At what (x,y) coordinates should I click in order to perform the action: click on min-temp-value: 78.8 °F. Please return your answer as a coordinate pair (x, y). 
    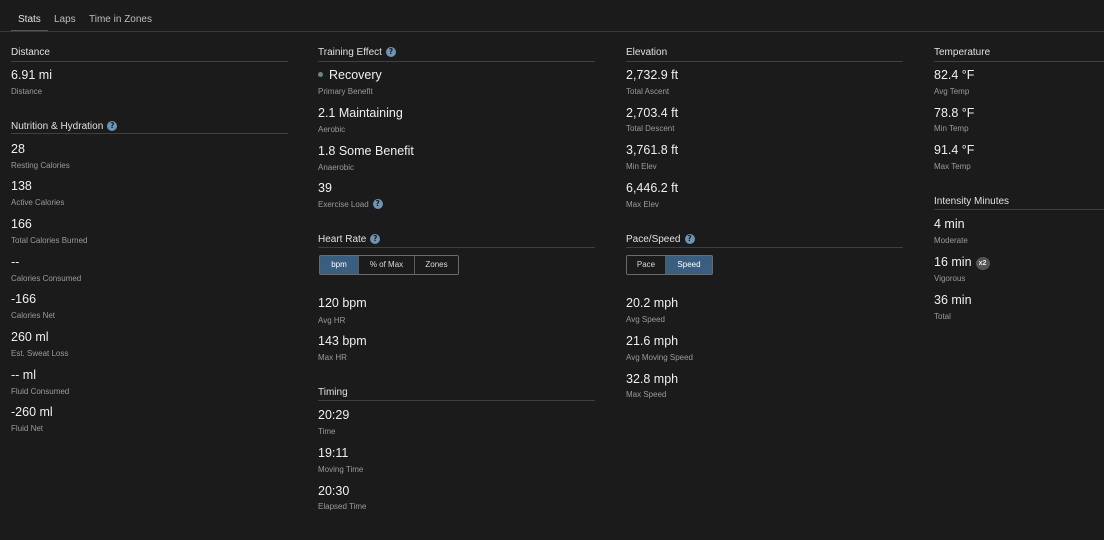
    Looking at the image, I should click on (954, 113).